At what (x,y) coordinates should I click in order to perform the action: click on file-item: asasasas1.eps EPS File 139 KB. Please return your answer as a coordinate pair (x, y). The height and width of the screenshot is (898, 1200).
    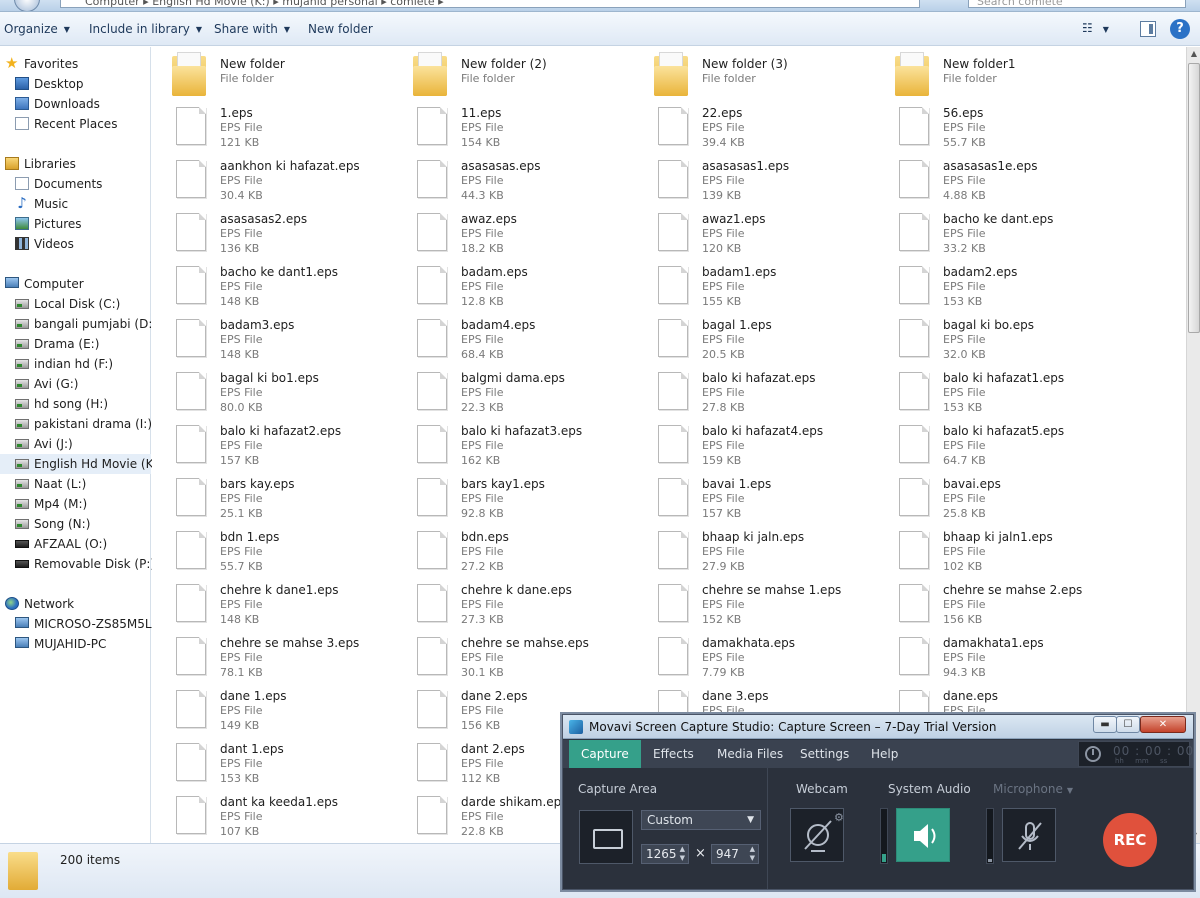
    Looking at the image, I should click on (749, 179).